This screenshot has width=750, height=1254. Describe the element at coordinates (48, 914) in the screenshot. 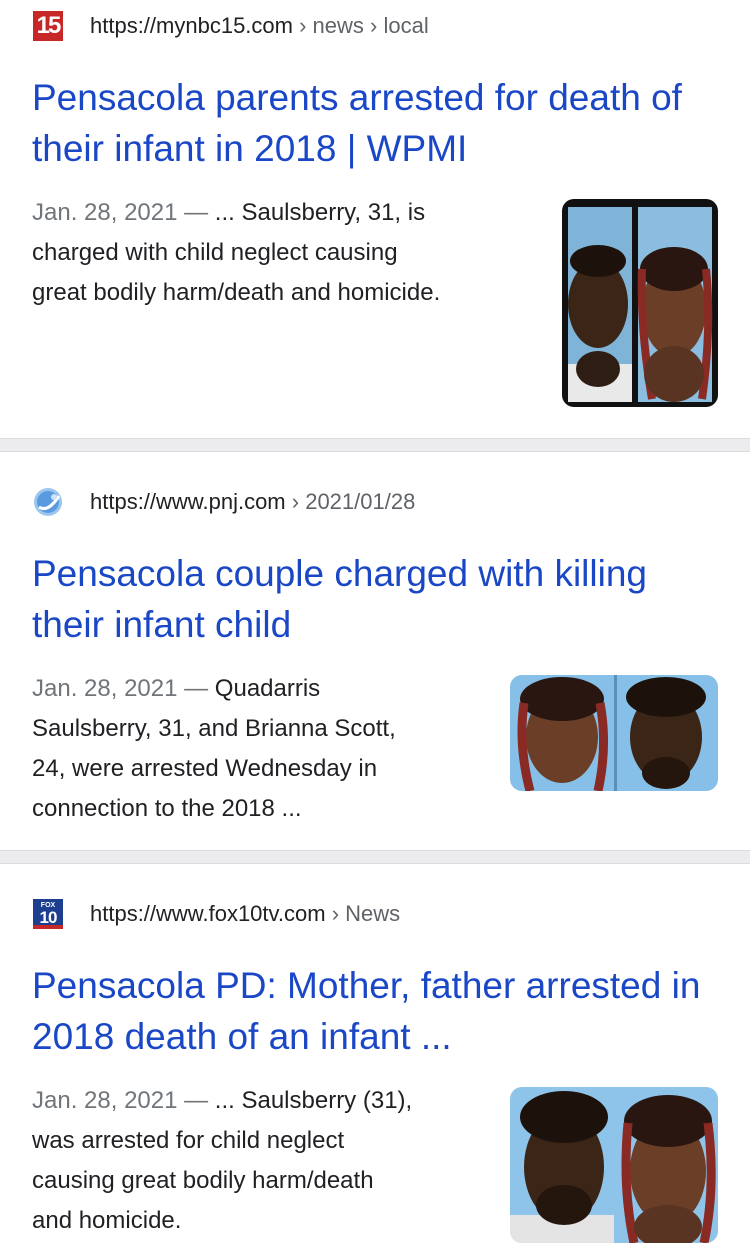

I see `fox10-logo-icon: FOX 10` at that location.